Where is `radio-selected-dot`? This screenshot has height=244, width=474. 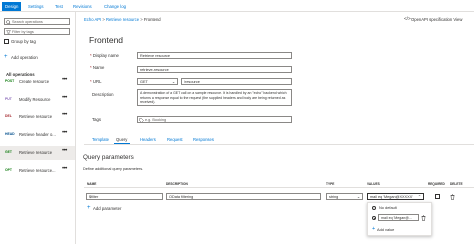
radio-selected-dot is located at coordinates (374, 218).